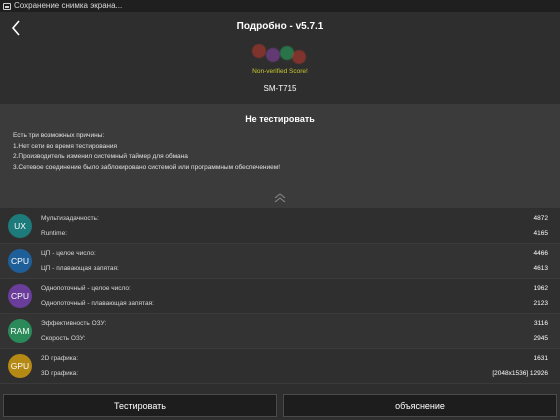 Image resolution: width=560 pixels, height=420 pixels. Describe the element at coordinates (20, 331) in the screenshot. I see `ram-badge-icon: RAM` at that location.